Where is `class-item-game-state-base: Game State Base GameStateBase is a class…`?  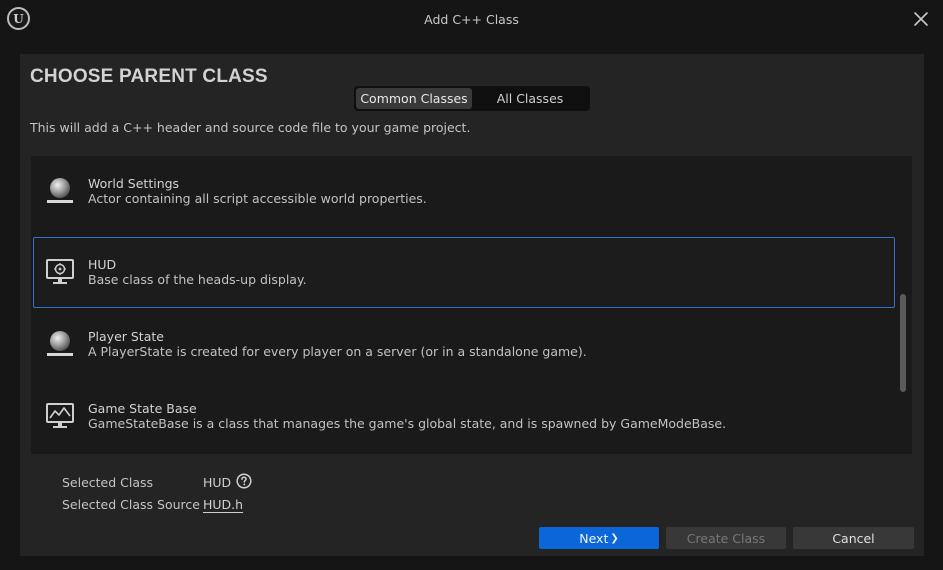
class-item-game-state-base: Game State Base GameStateBase is a class… is located at coordinates (464, 416).